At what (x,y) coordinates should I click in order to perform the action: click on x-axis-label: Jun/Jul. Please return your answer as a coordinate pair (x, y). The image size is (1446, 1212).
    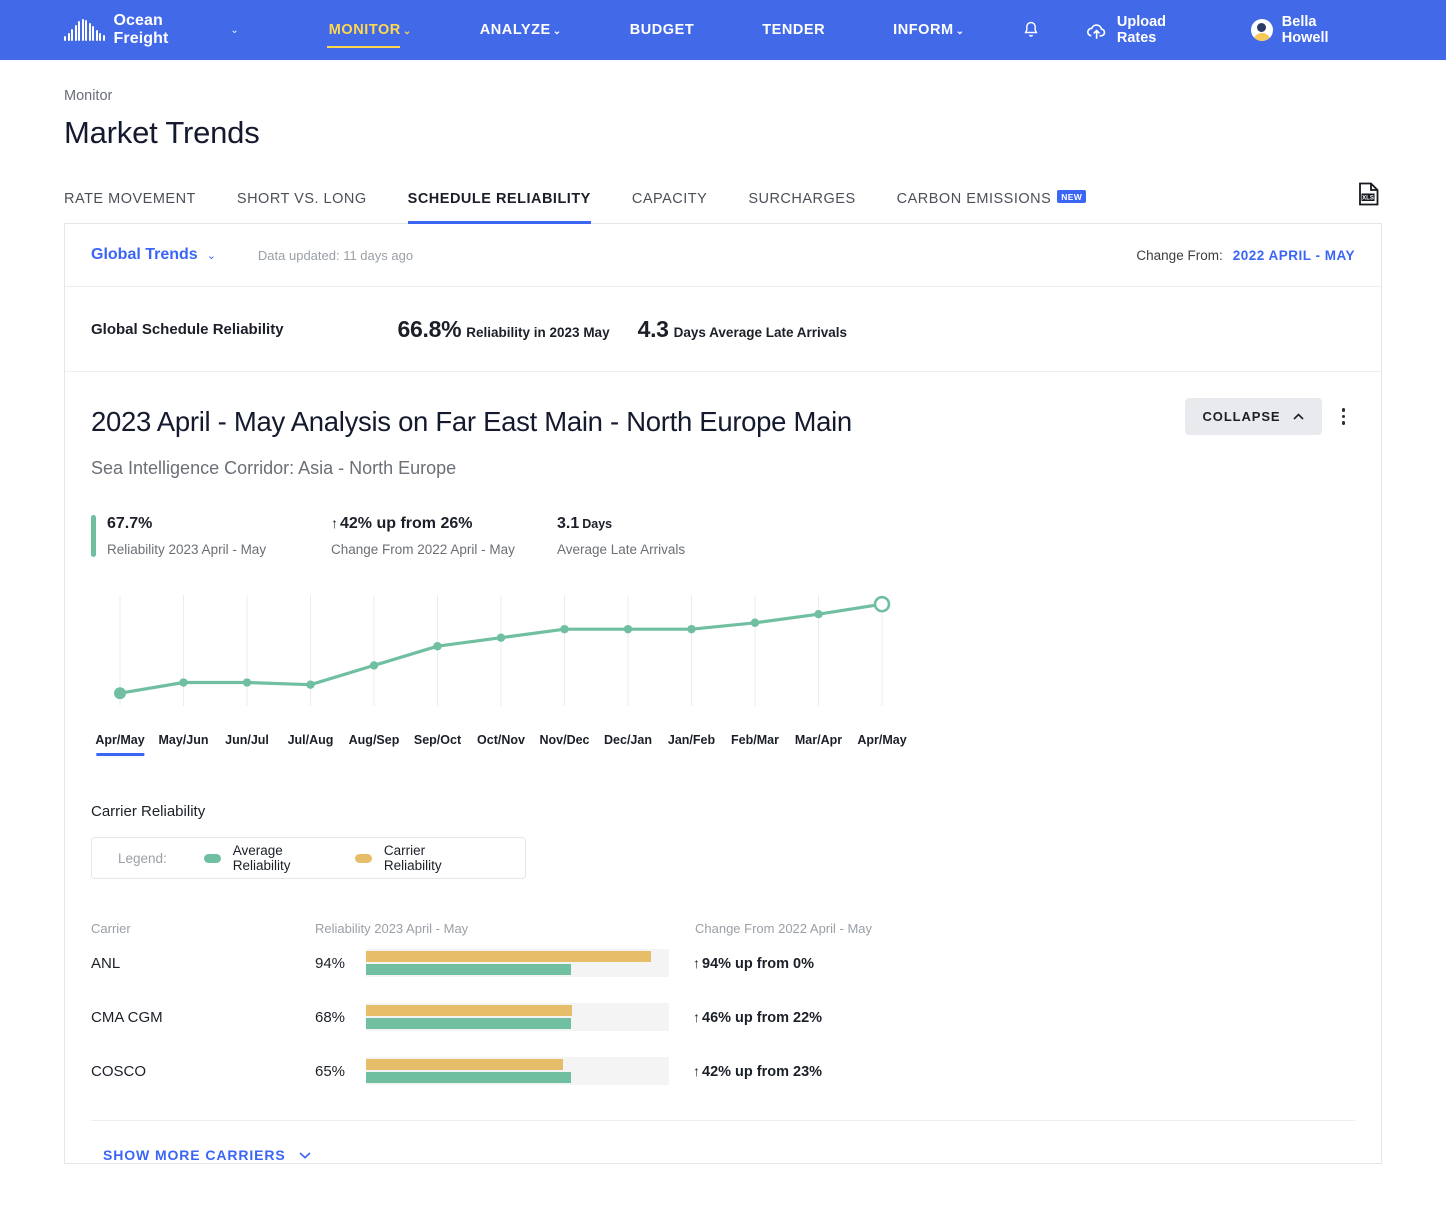
    Looking at the image, I should click on (247, 744).